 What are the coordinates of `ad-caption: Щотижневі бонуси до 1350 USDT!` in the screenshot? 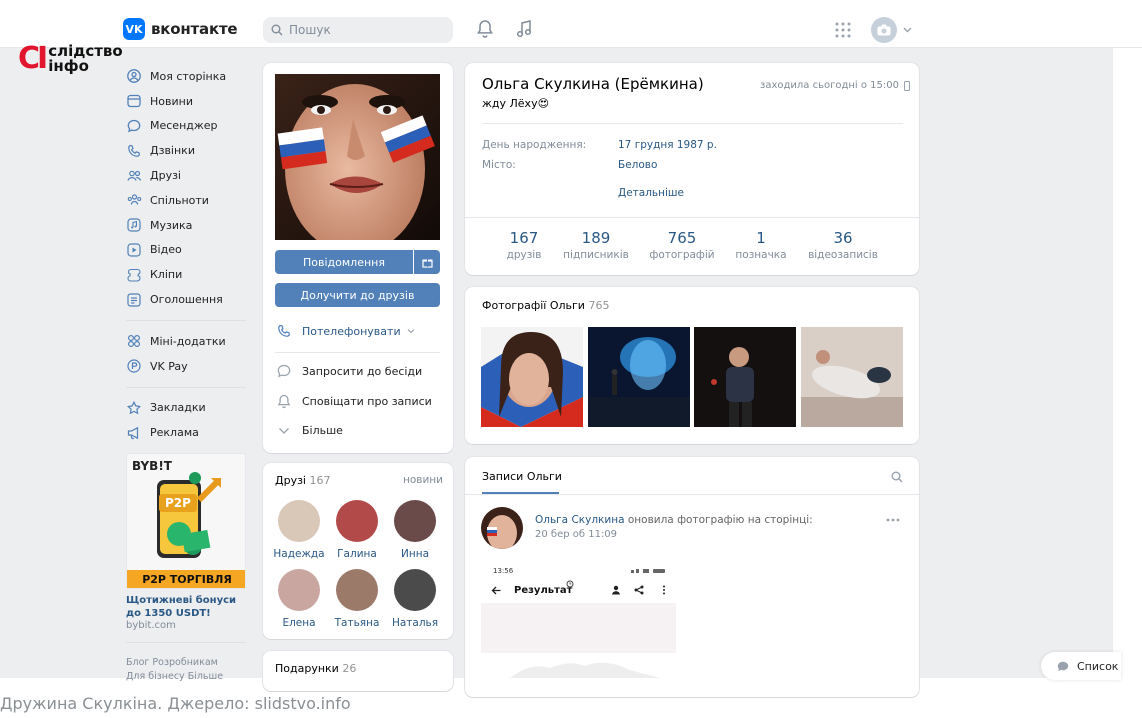 It's located at (186, 607).